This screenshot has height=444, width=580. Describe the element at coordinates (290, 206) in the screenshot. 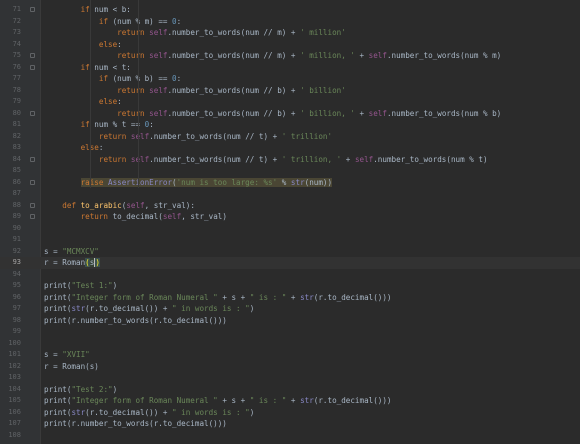

I see `code-line: 88 def to_arabic(self, str_val):` at that location.